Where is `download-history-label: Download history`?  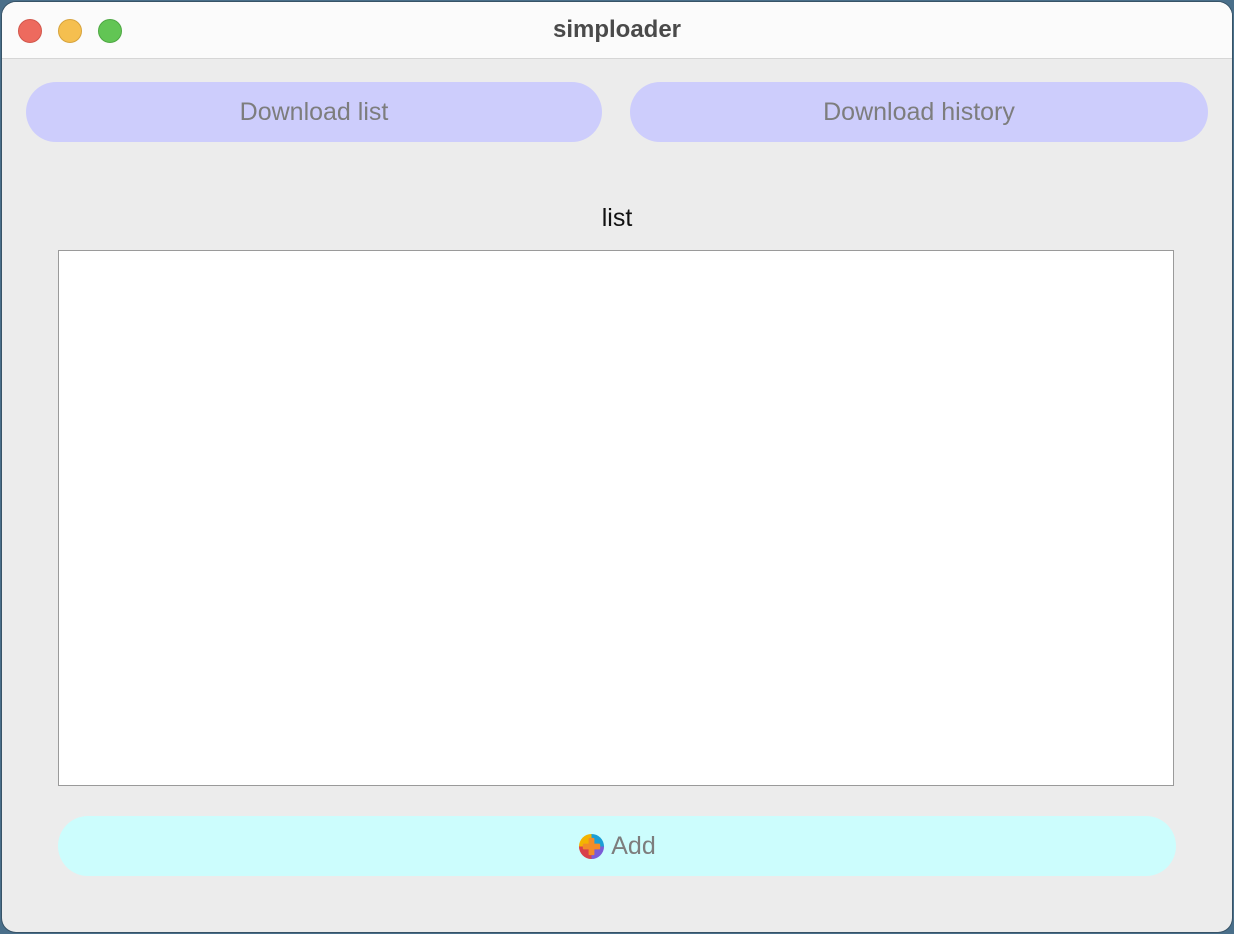 download-history-label: Download history is located at coordinates (919, 111).